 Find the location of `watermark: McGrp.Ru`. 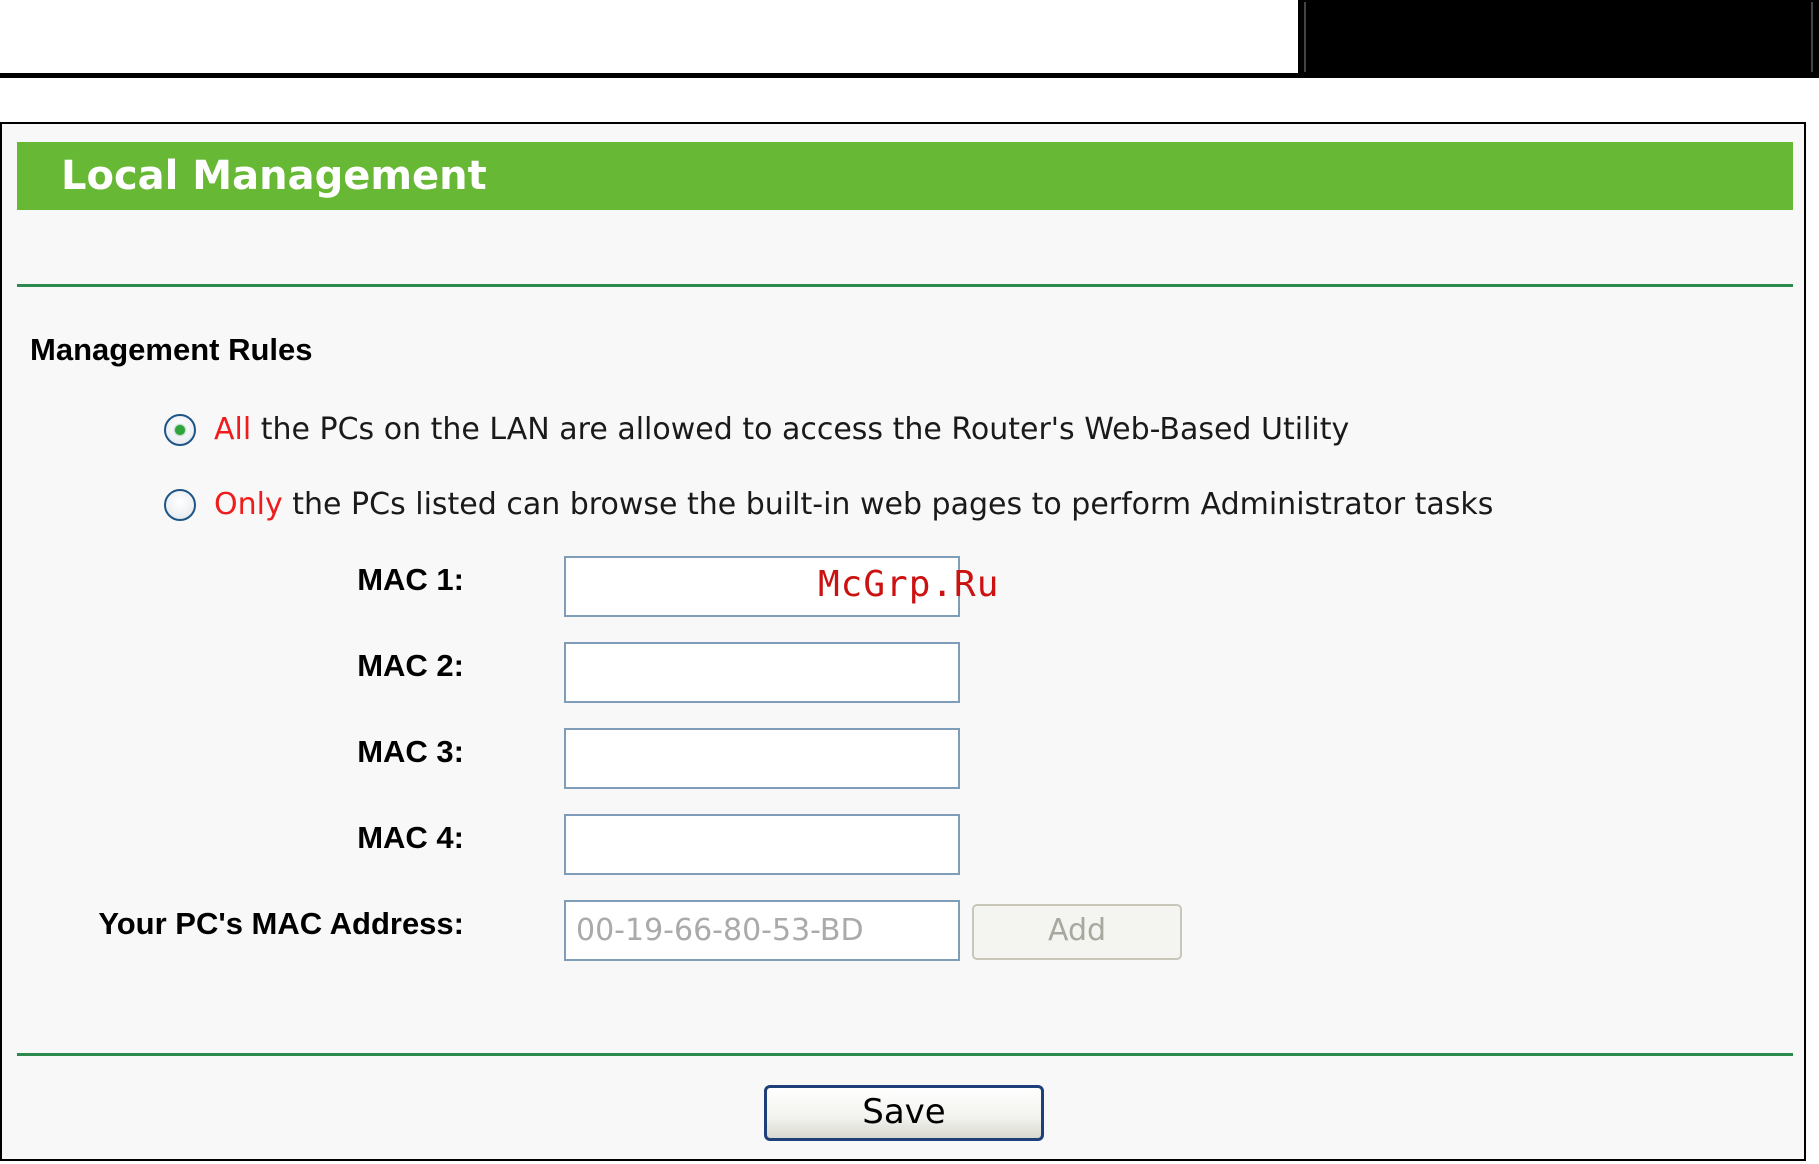

watermark: McGrp.Ru is located at coordinates (909, 584).